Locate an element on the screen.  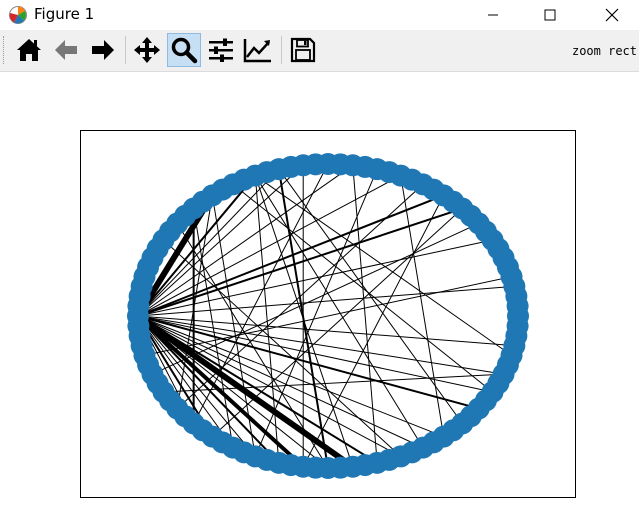
close-icon is located at coordinates (612, 15).